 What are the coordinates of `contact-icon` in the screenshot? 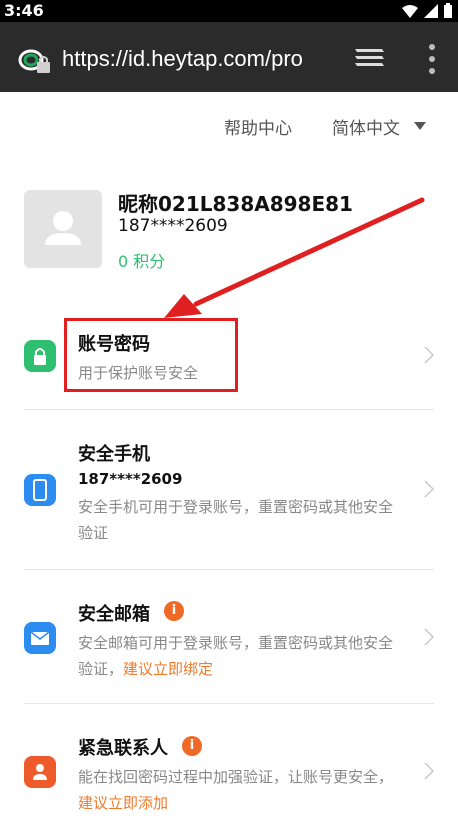 It's located at (40, 772).